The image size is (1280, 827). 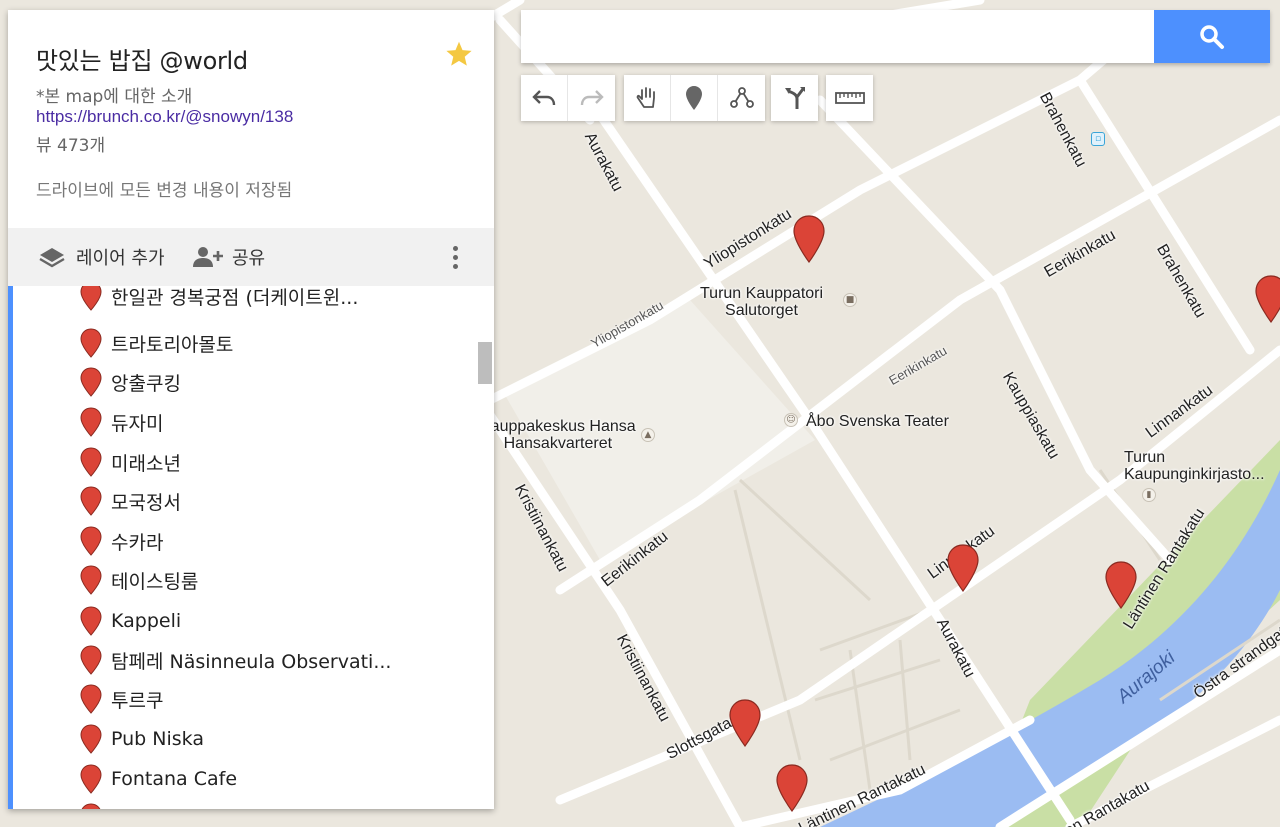 What do you see at coordinates (119, 804) in the screenshot?
I see `place-list-item: Torre` at bounding box center [119, 804].